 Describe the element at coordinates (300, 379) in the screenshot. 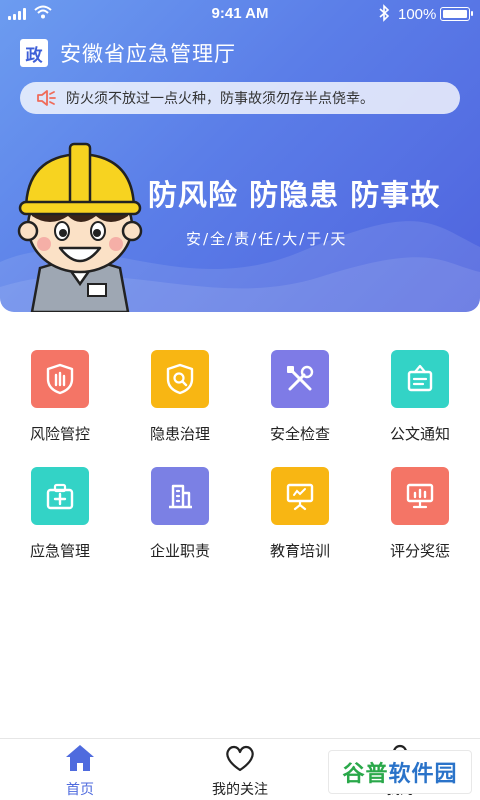

I see `tools-icon` at that location.